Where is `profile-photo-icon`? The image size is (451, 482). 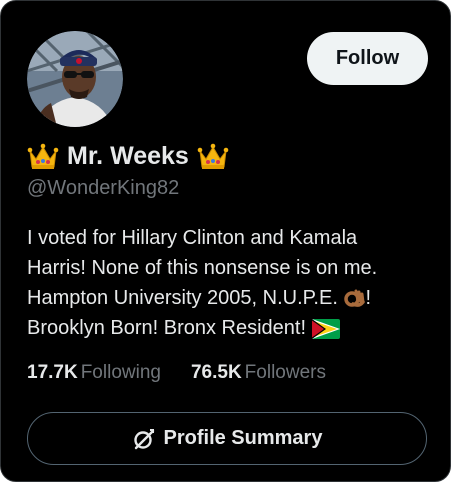
profile-photo-icon is located at coordinates (75, 79).